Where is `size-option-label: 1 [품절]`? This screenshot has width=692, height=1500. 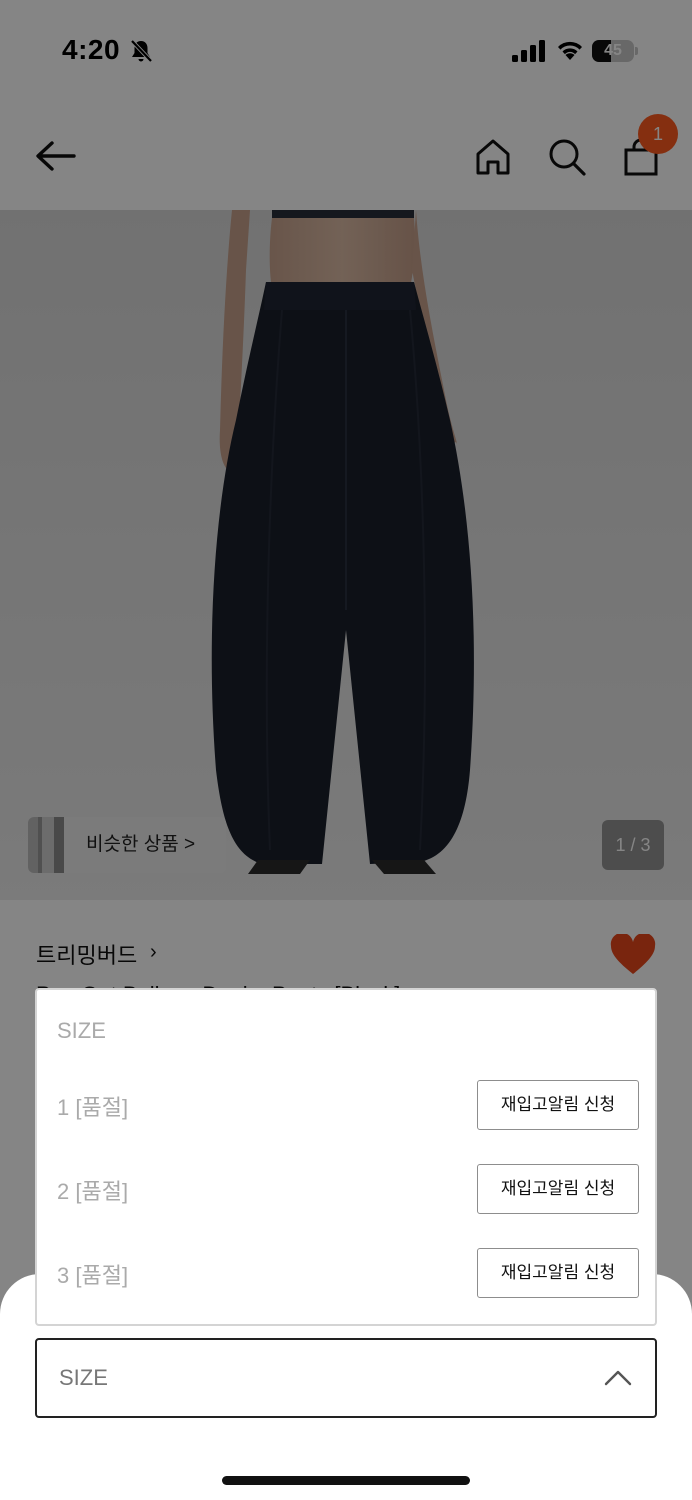 size-option-label: 1 [품절] is located at coordinates (93, 1107).